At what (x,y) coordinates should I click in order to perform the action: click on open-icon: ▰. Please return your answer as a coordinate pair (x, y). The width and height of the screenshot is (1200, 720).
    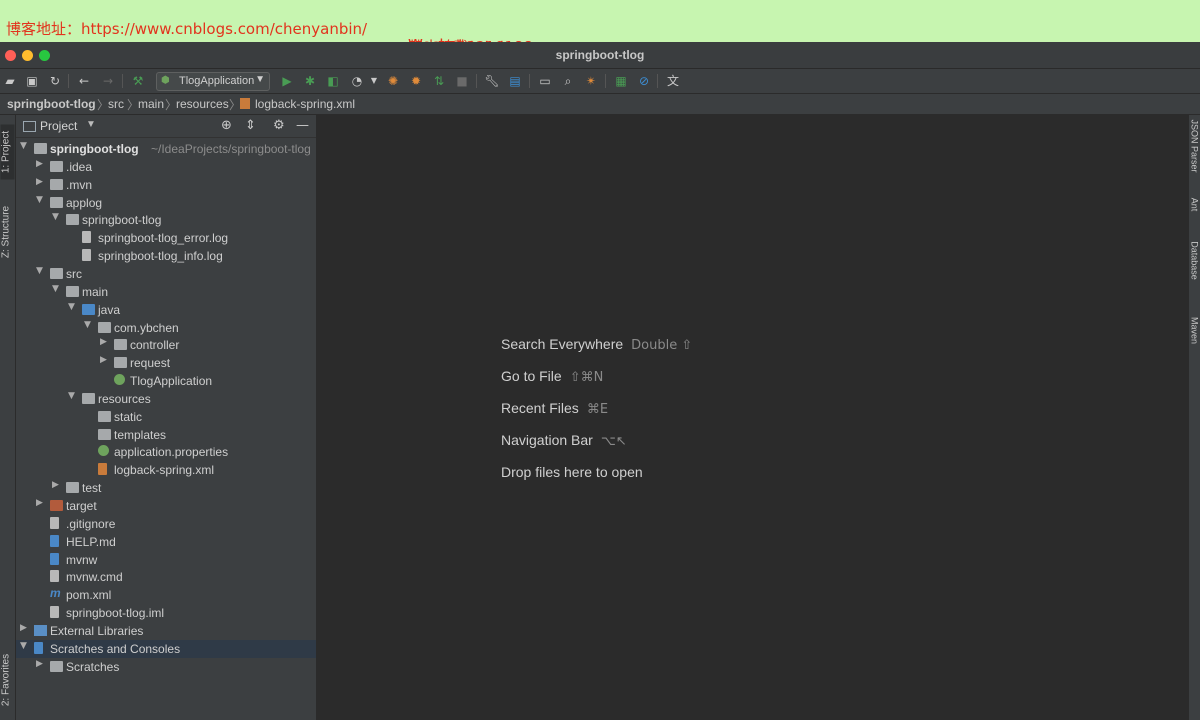
    Looking at the image, I should click on (10, 81).